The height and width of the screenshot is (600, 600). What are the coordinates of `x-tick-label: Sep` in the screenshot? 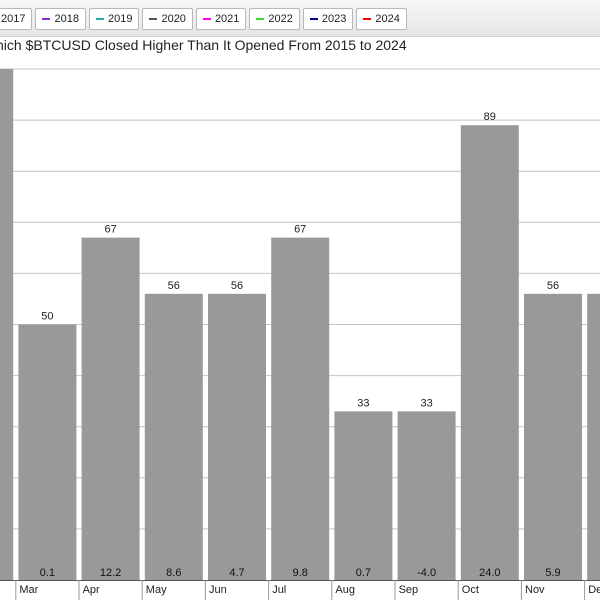 It's located at (409, 590).